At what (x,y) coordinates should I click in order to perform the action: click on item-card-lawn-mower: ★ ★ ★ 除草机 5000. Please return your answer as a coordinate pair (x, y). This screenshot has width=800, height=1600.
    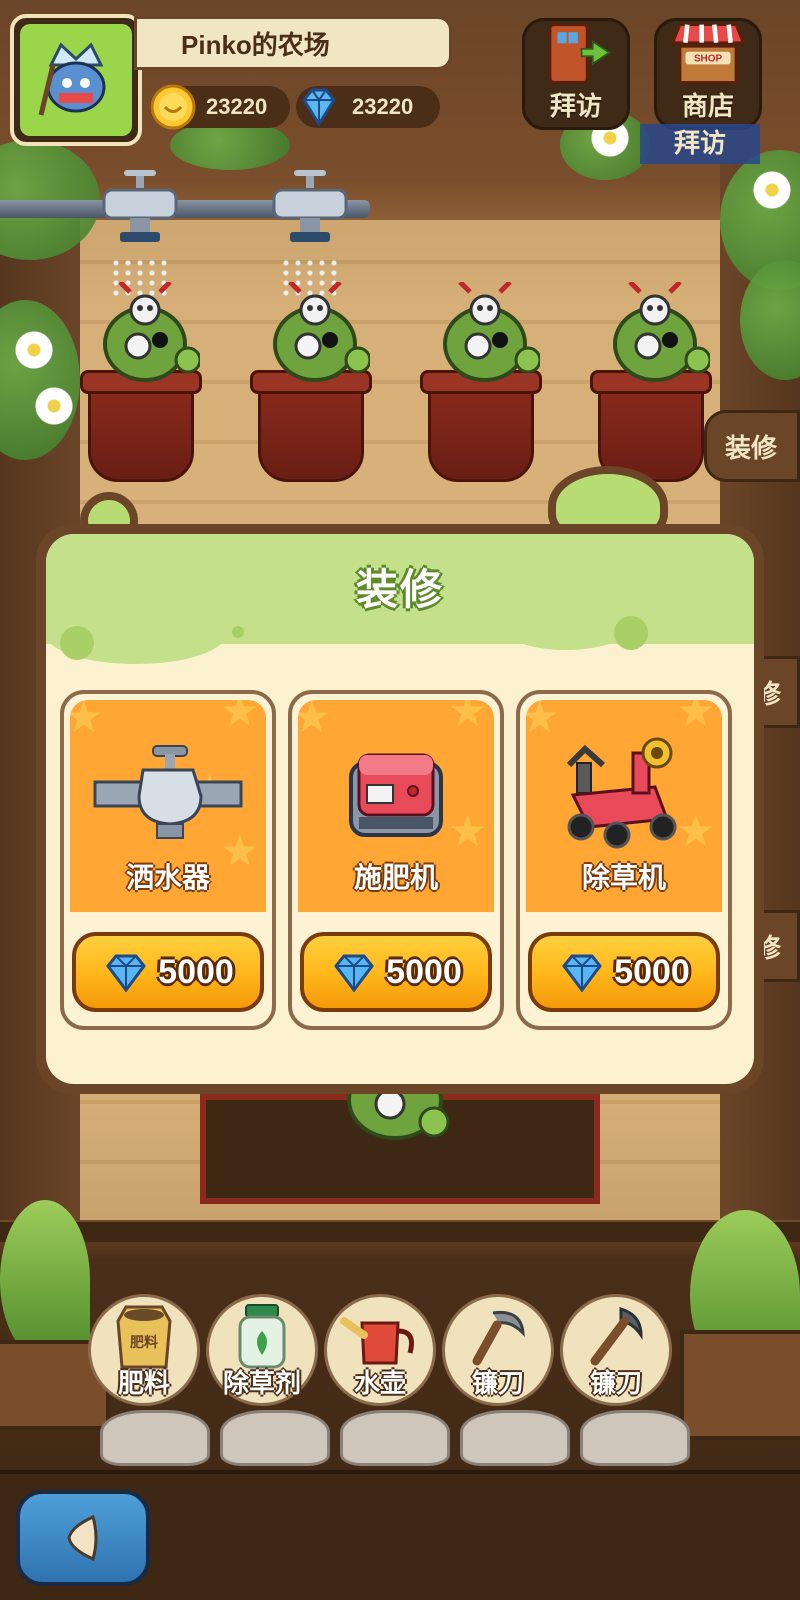
    Looking at the image, I should click on (624, 860).